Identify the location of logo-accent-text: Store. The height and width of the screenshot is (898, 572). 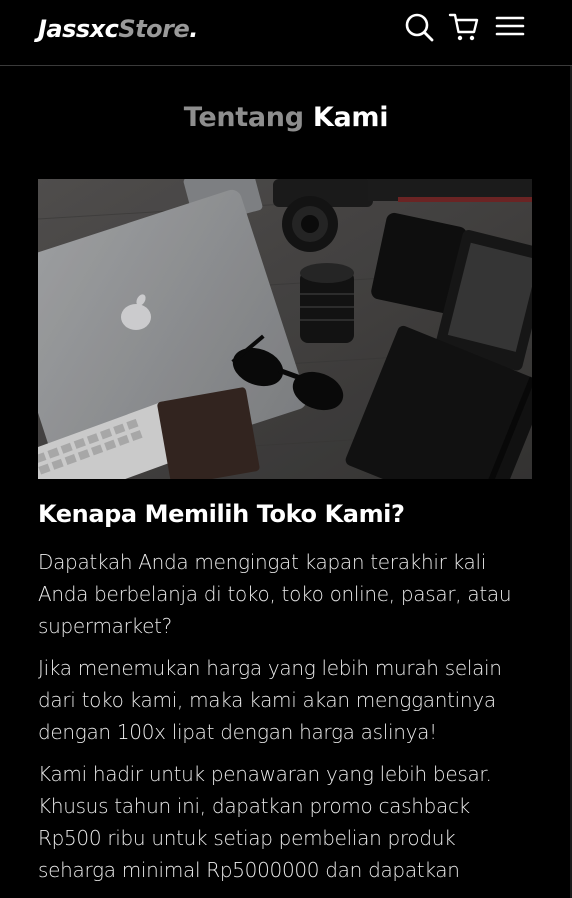
(154, 29).